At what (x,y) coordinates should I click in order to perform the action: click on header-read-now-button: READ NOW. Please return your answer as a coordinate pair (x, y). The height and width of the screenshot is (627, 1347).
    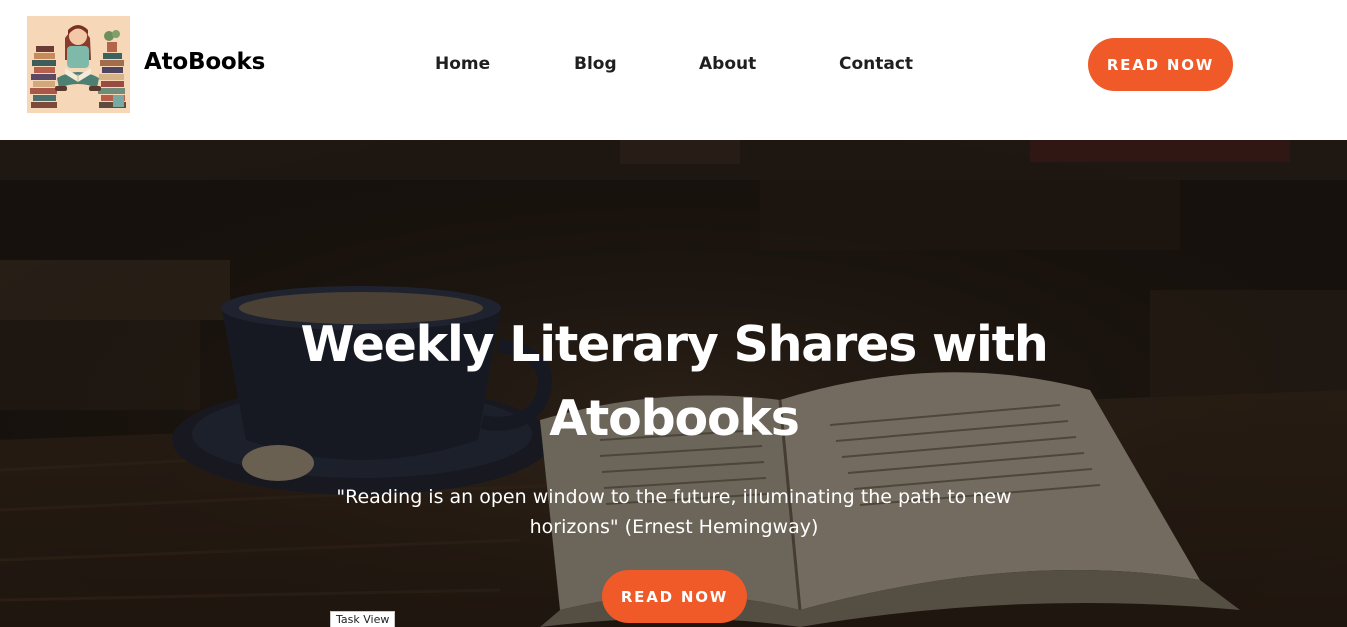
    Looking at the image, I should click on (1160, 64).